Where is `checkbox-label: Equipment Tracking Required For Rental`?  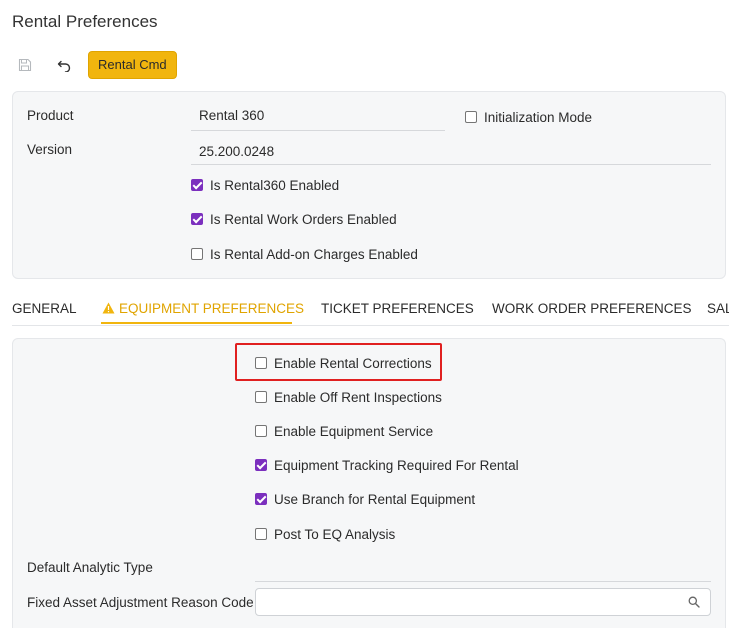
checkbox-label: Equipment Tracking Required For Rental is located at coordinates (396, 465).